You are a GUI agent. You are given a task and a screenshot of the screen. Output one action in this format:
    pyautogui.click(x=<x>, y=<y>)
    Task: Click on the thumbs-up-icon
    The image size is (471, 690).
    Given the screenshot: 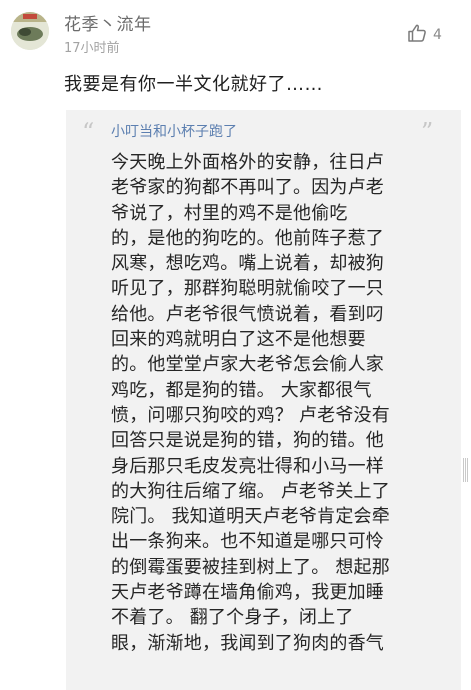 What is the action you would take?
    pyautogui.click(x=417, y=35)
    